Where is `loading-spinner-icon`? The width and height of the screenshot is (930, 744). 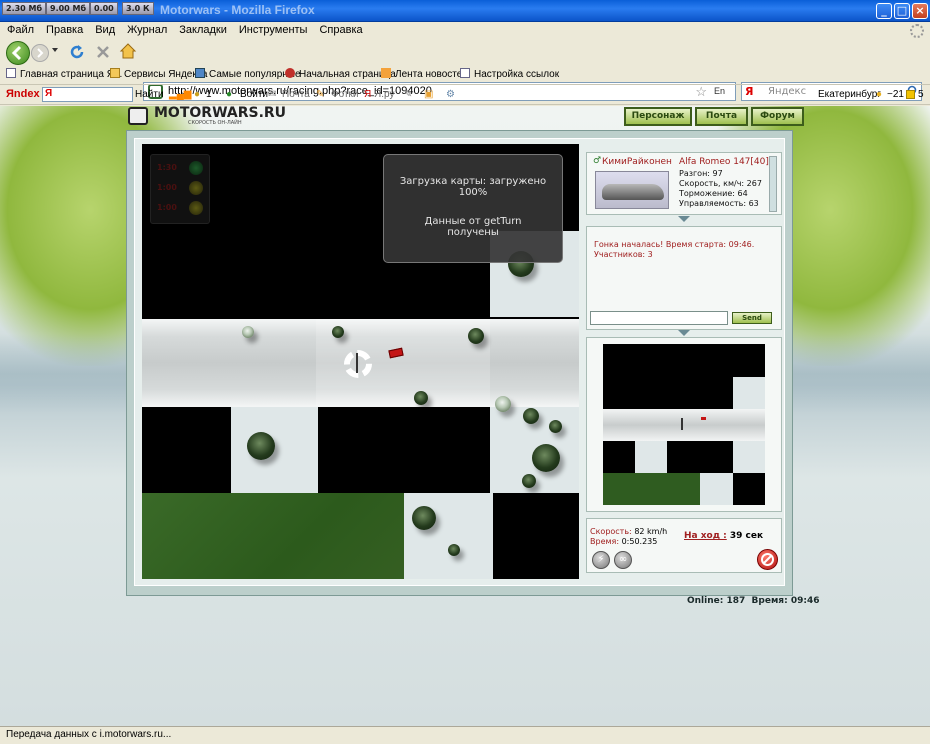 loading-spinner-icon is located at coordinates (358, 364).